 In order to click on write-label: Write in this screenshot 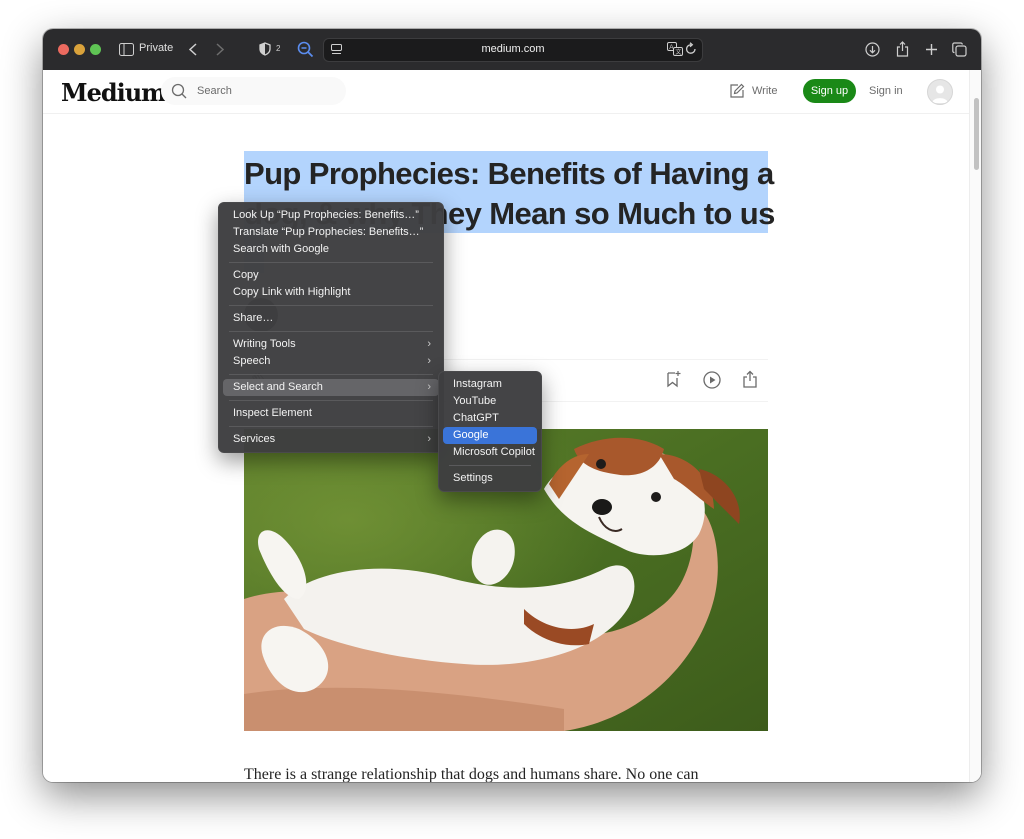, I will do `click(765, 91)`.